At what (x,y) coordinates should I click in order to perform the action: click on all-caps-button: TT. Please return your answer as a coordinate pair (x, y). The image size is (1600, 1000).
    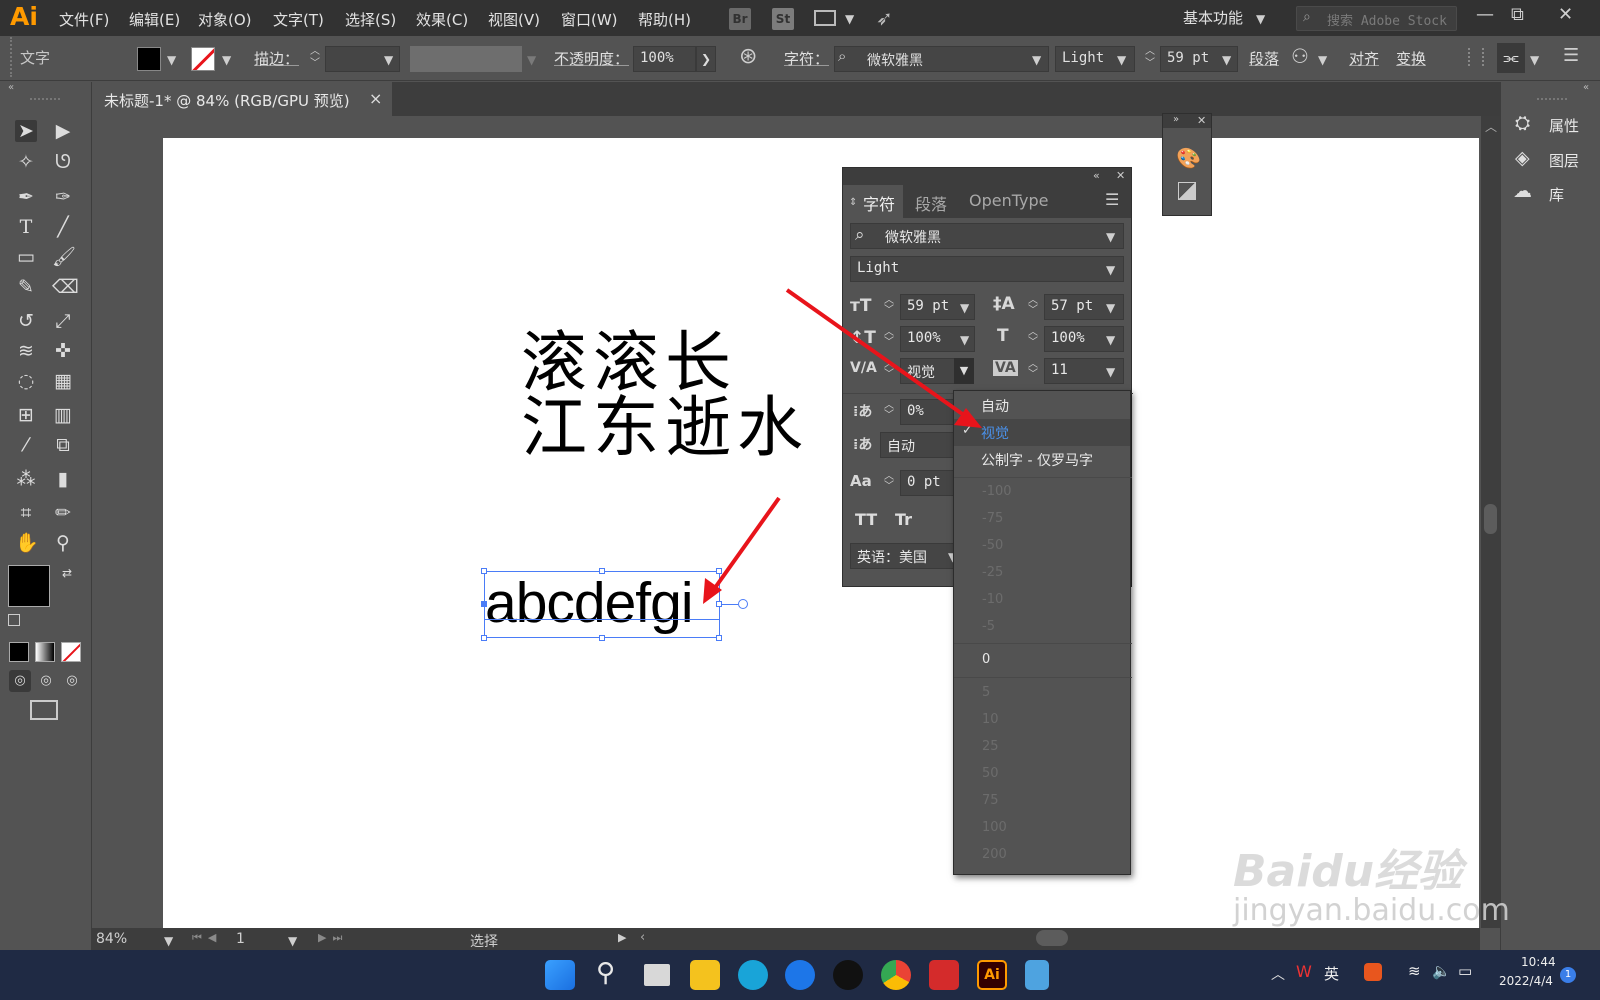
    Looking at the image, I should click on (866, 519).